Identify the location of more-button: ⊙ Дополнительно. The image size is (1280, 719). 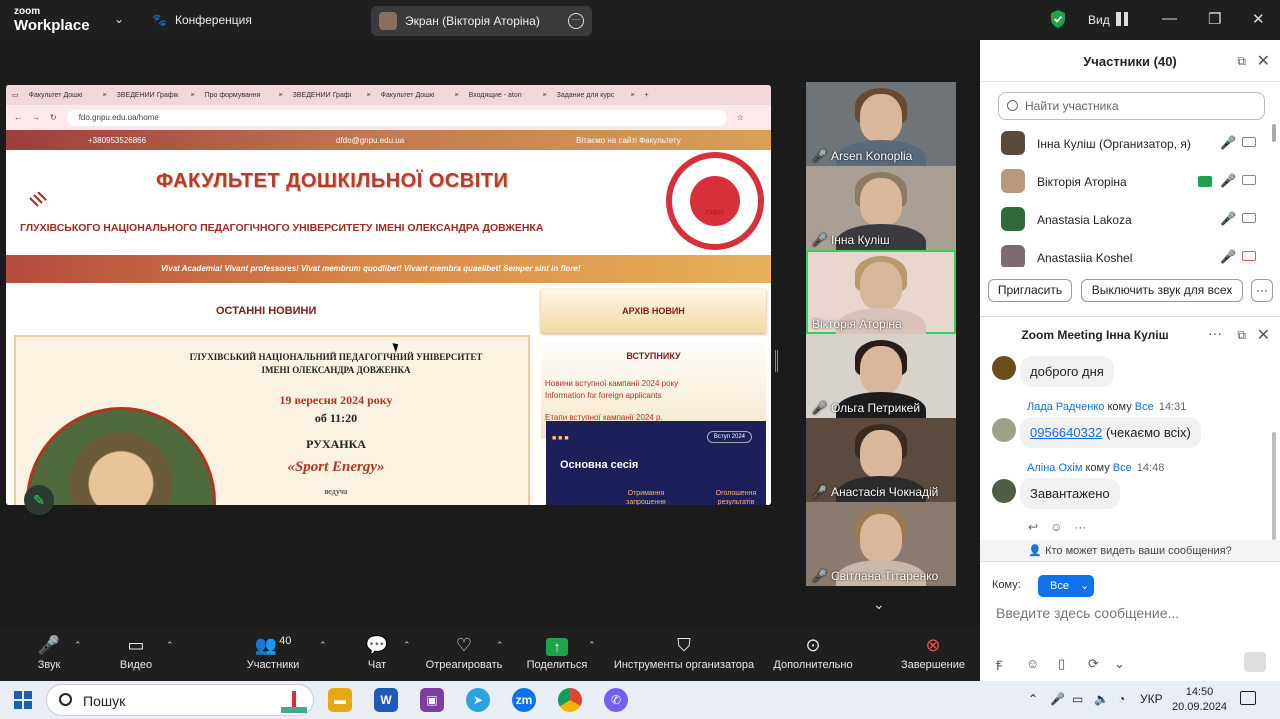
(813, 653).